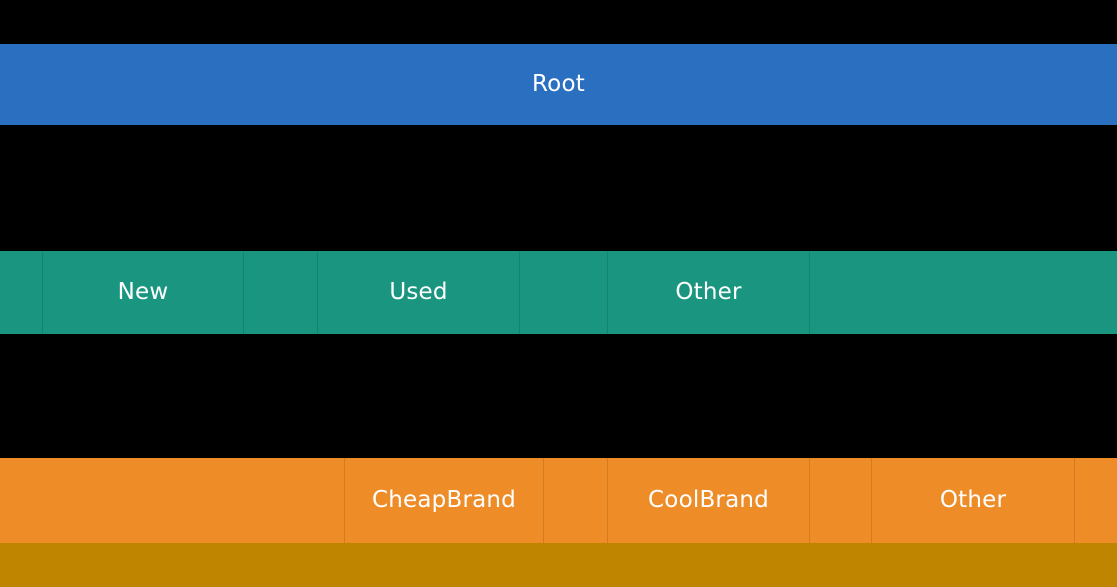  I want to click on icicle-node-new: New, so click(143, 292).